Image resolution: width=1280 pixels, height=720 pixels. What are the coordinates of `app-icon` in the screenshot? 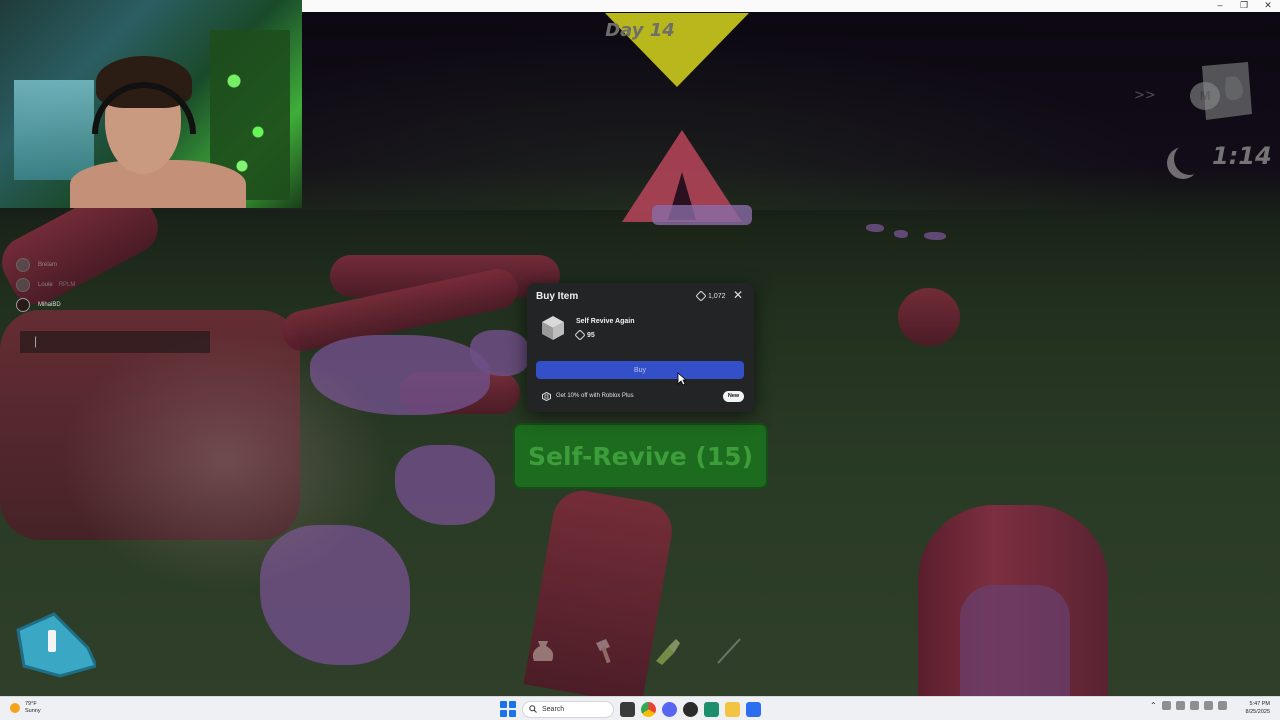 It's located at (711, 709).